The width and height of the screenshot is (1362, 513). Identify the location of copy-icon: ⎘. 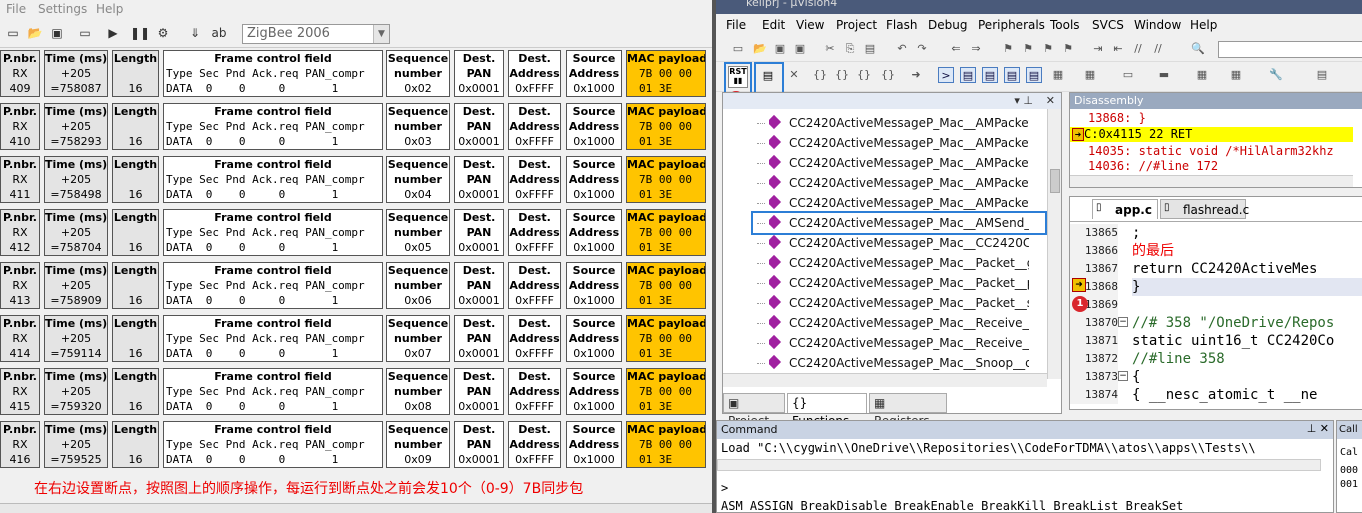
(850, 49).